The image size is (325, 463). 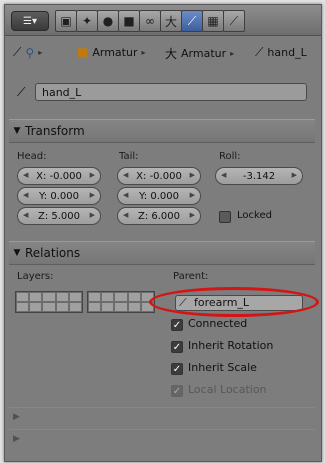 What do you see at coordinates (227, 389) in the screenshot?
I see `local-location-label: Local Location` at bounding box center [227, 389].